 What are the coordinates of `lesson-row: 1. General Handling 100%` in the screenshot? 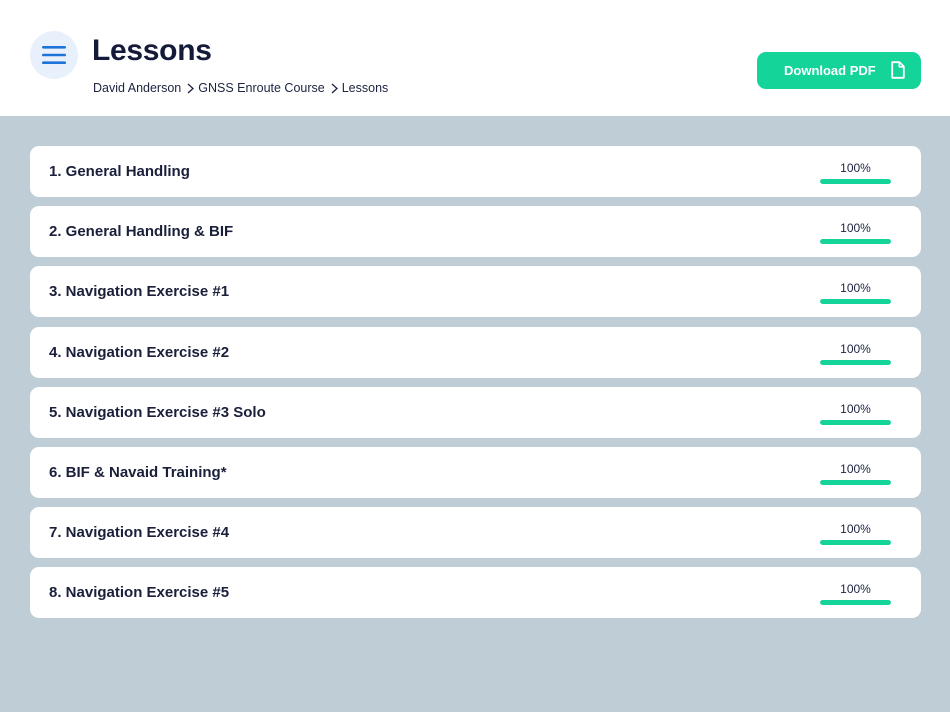 It's located at (475, 171).